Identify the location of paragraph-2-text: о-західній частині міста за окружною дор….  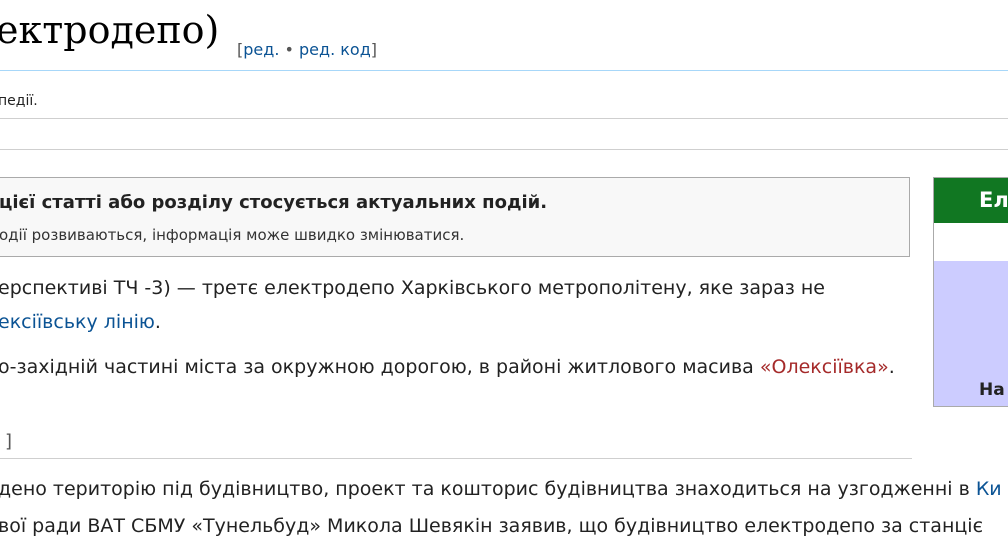
(380, 367).